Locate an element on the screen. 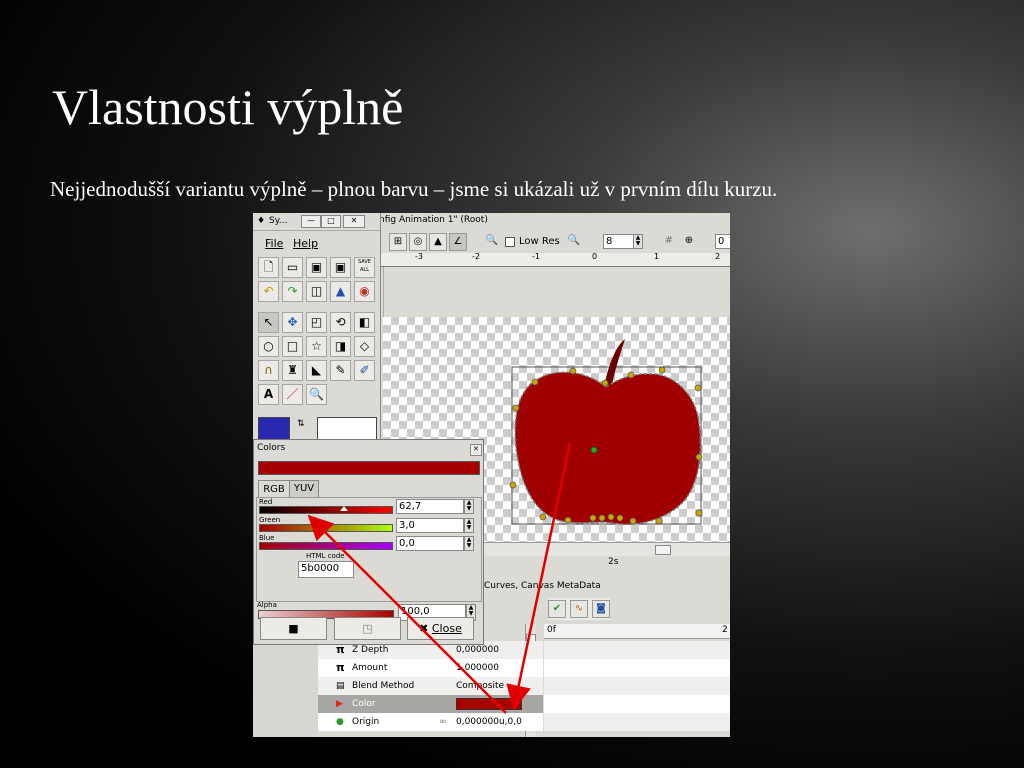 The width and height of the screenshot is (1024, 768). red-slider is located at coordinates (326, 510).